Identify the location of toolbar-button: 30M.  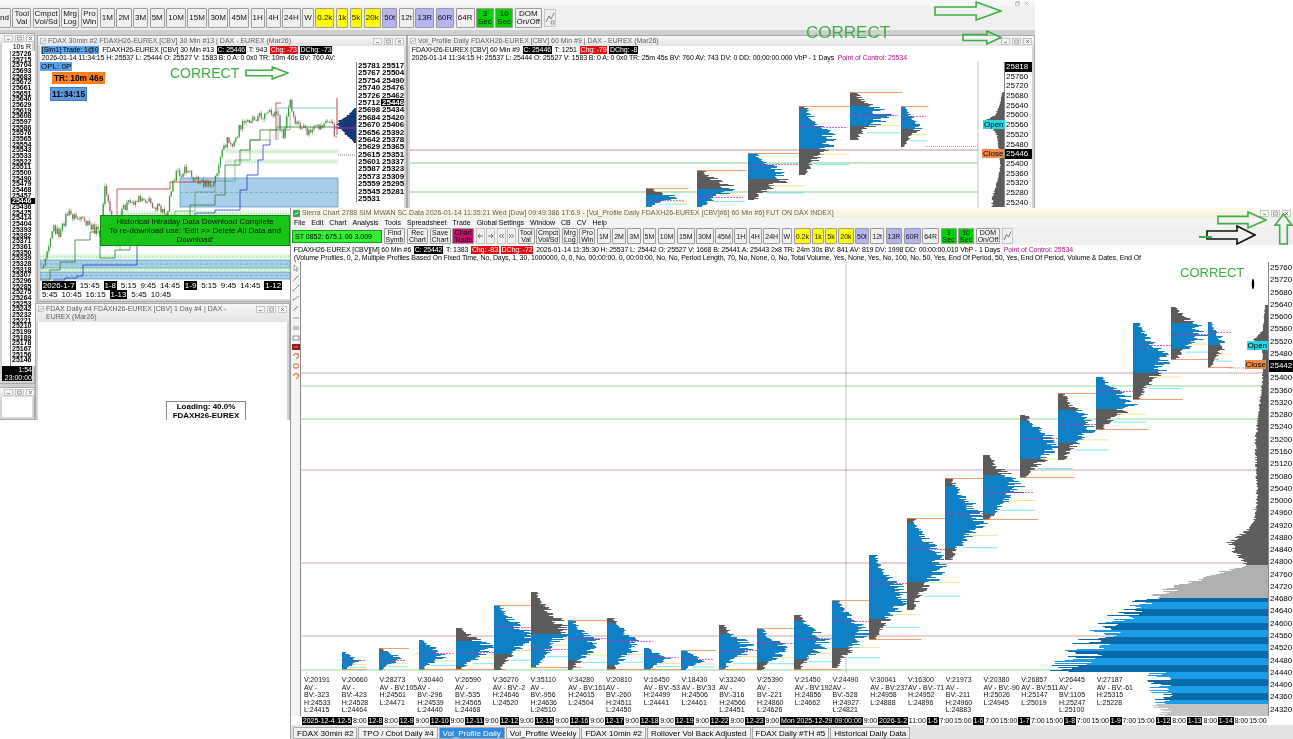
(218, 18).